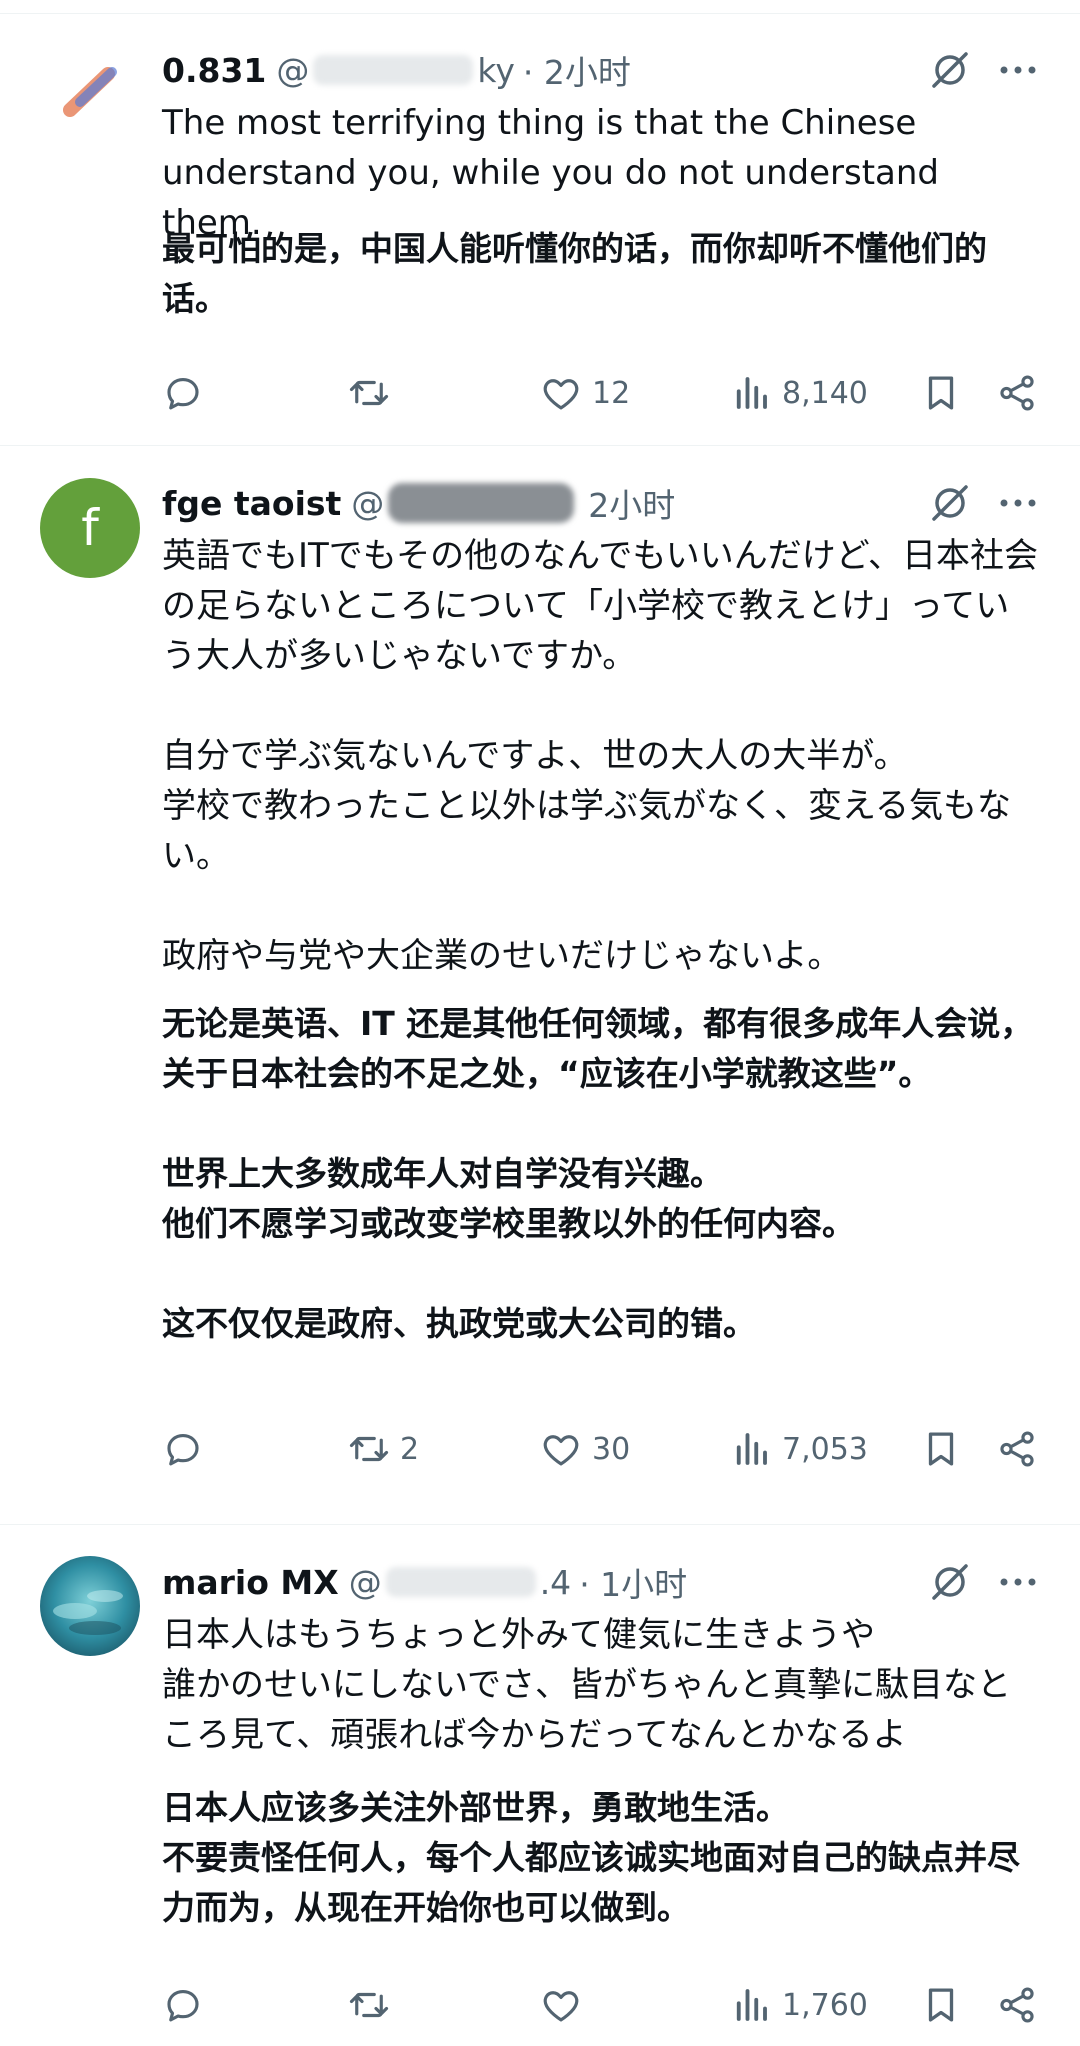 The image size is (1080, 2046). I want to click on views-button: 1,760, so click(799, 2005).